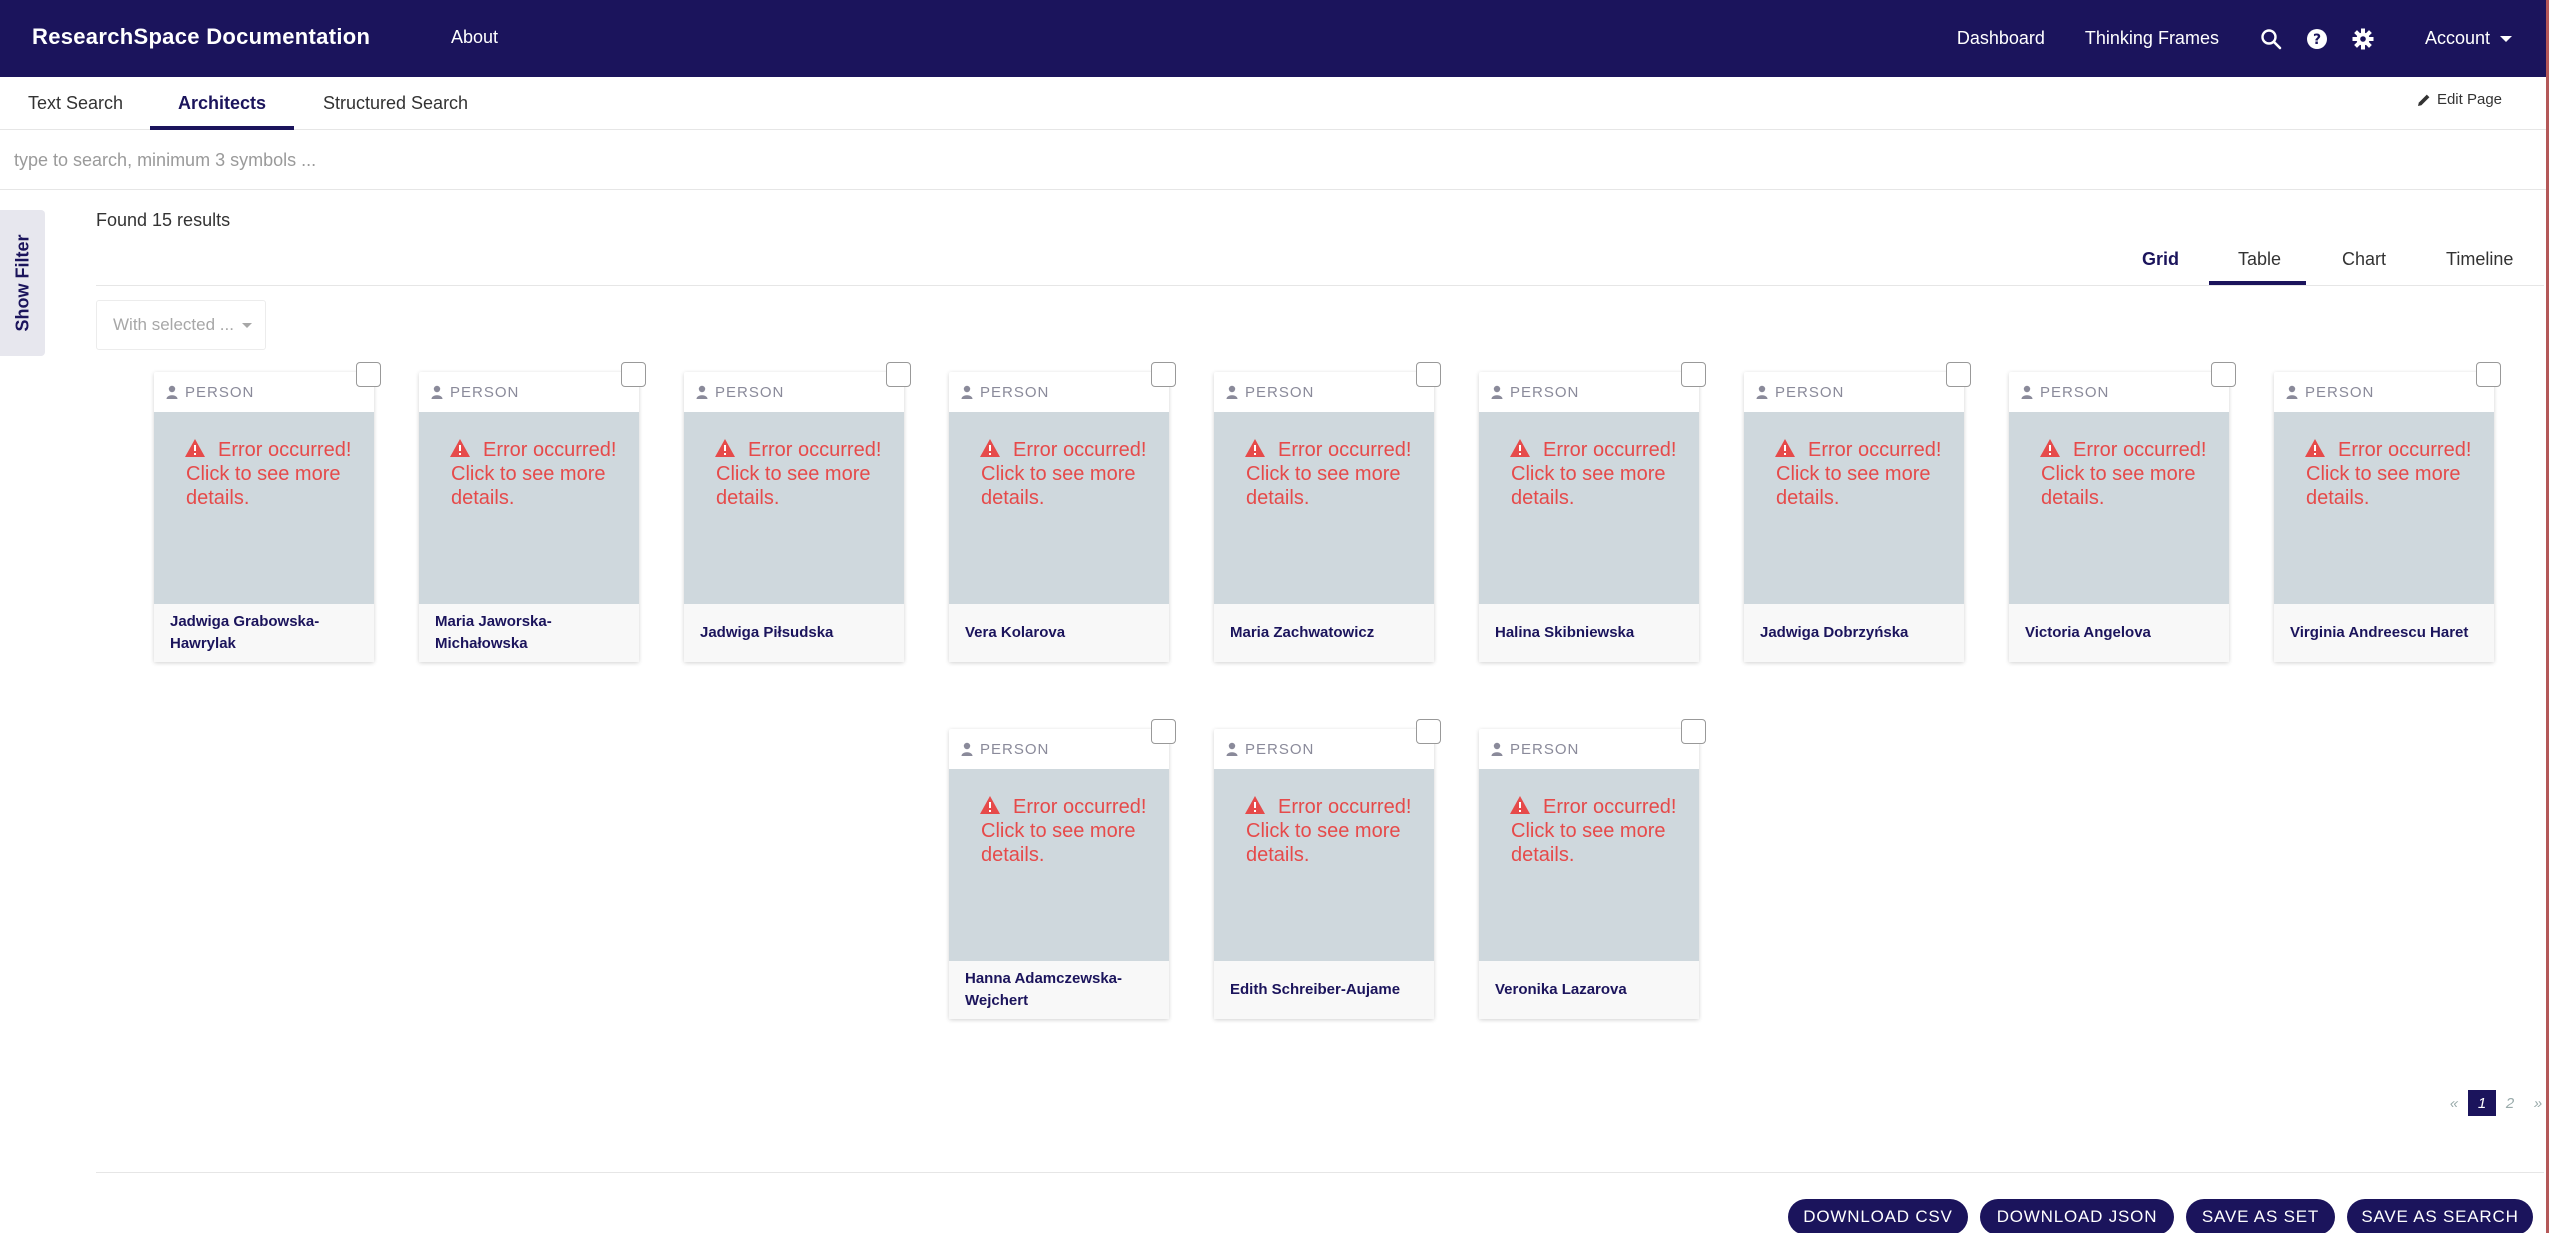 The image size is (2559, 1233). I want to click on chevron-down-icon, so click(2506, 38).